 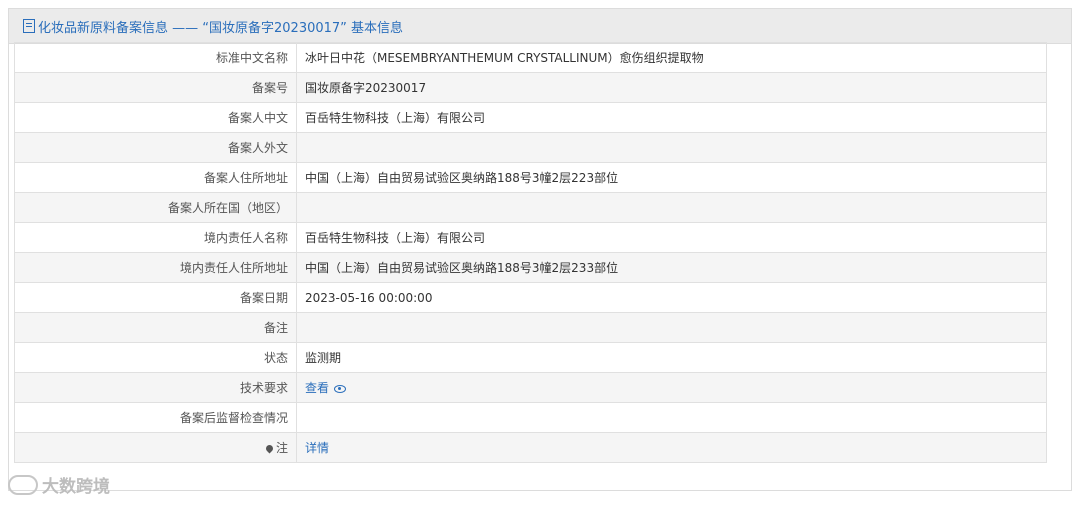 I want to click on table-row: 技术要求 查看, so click(x=530, y=387).